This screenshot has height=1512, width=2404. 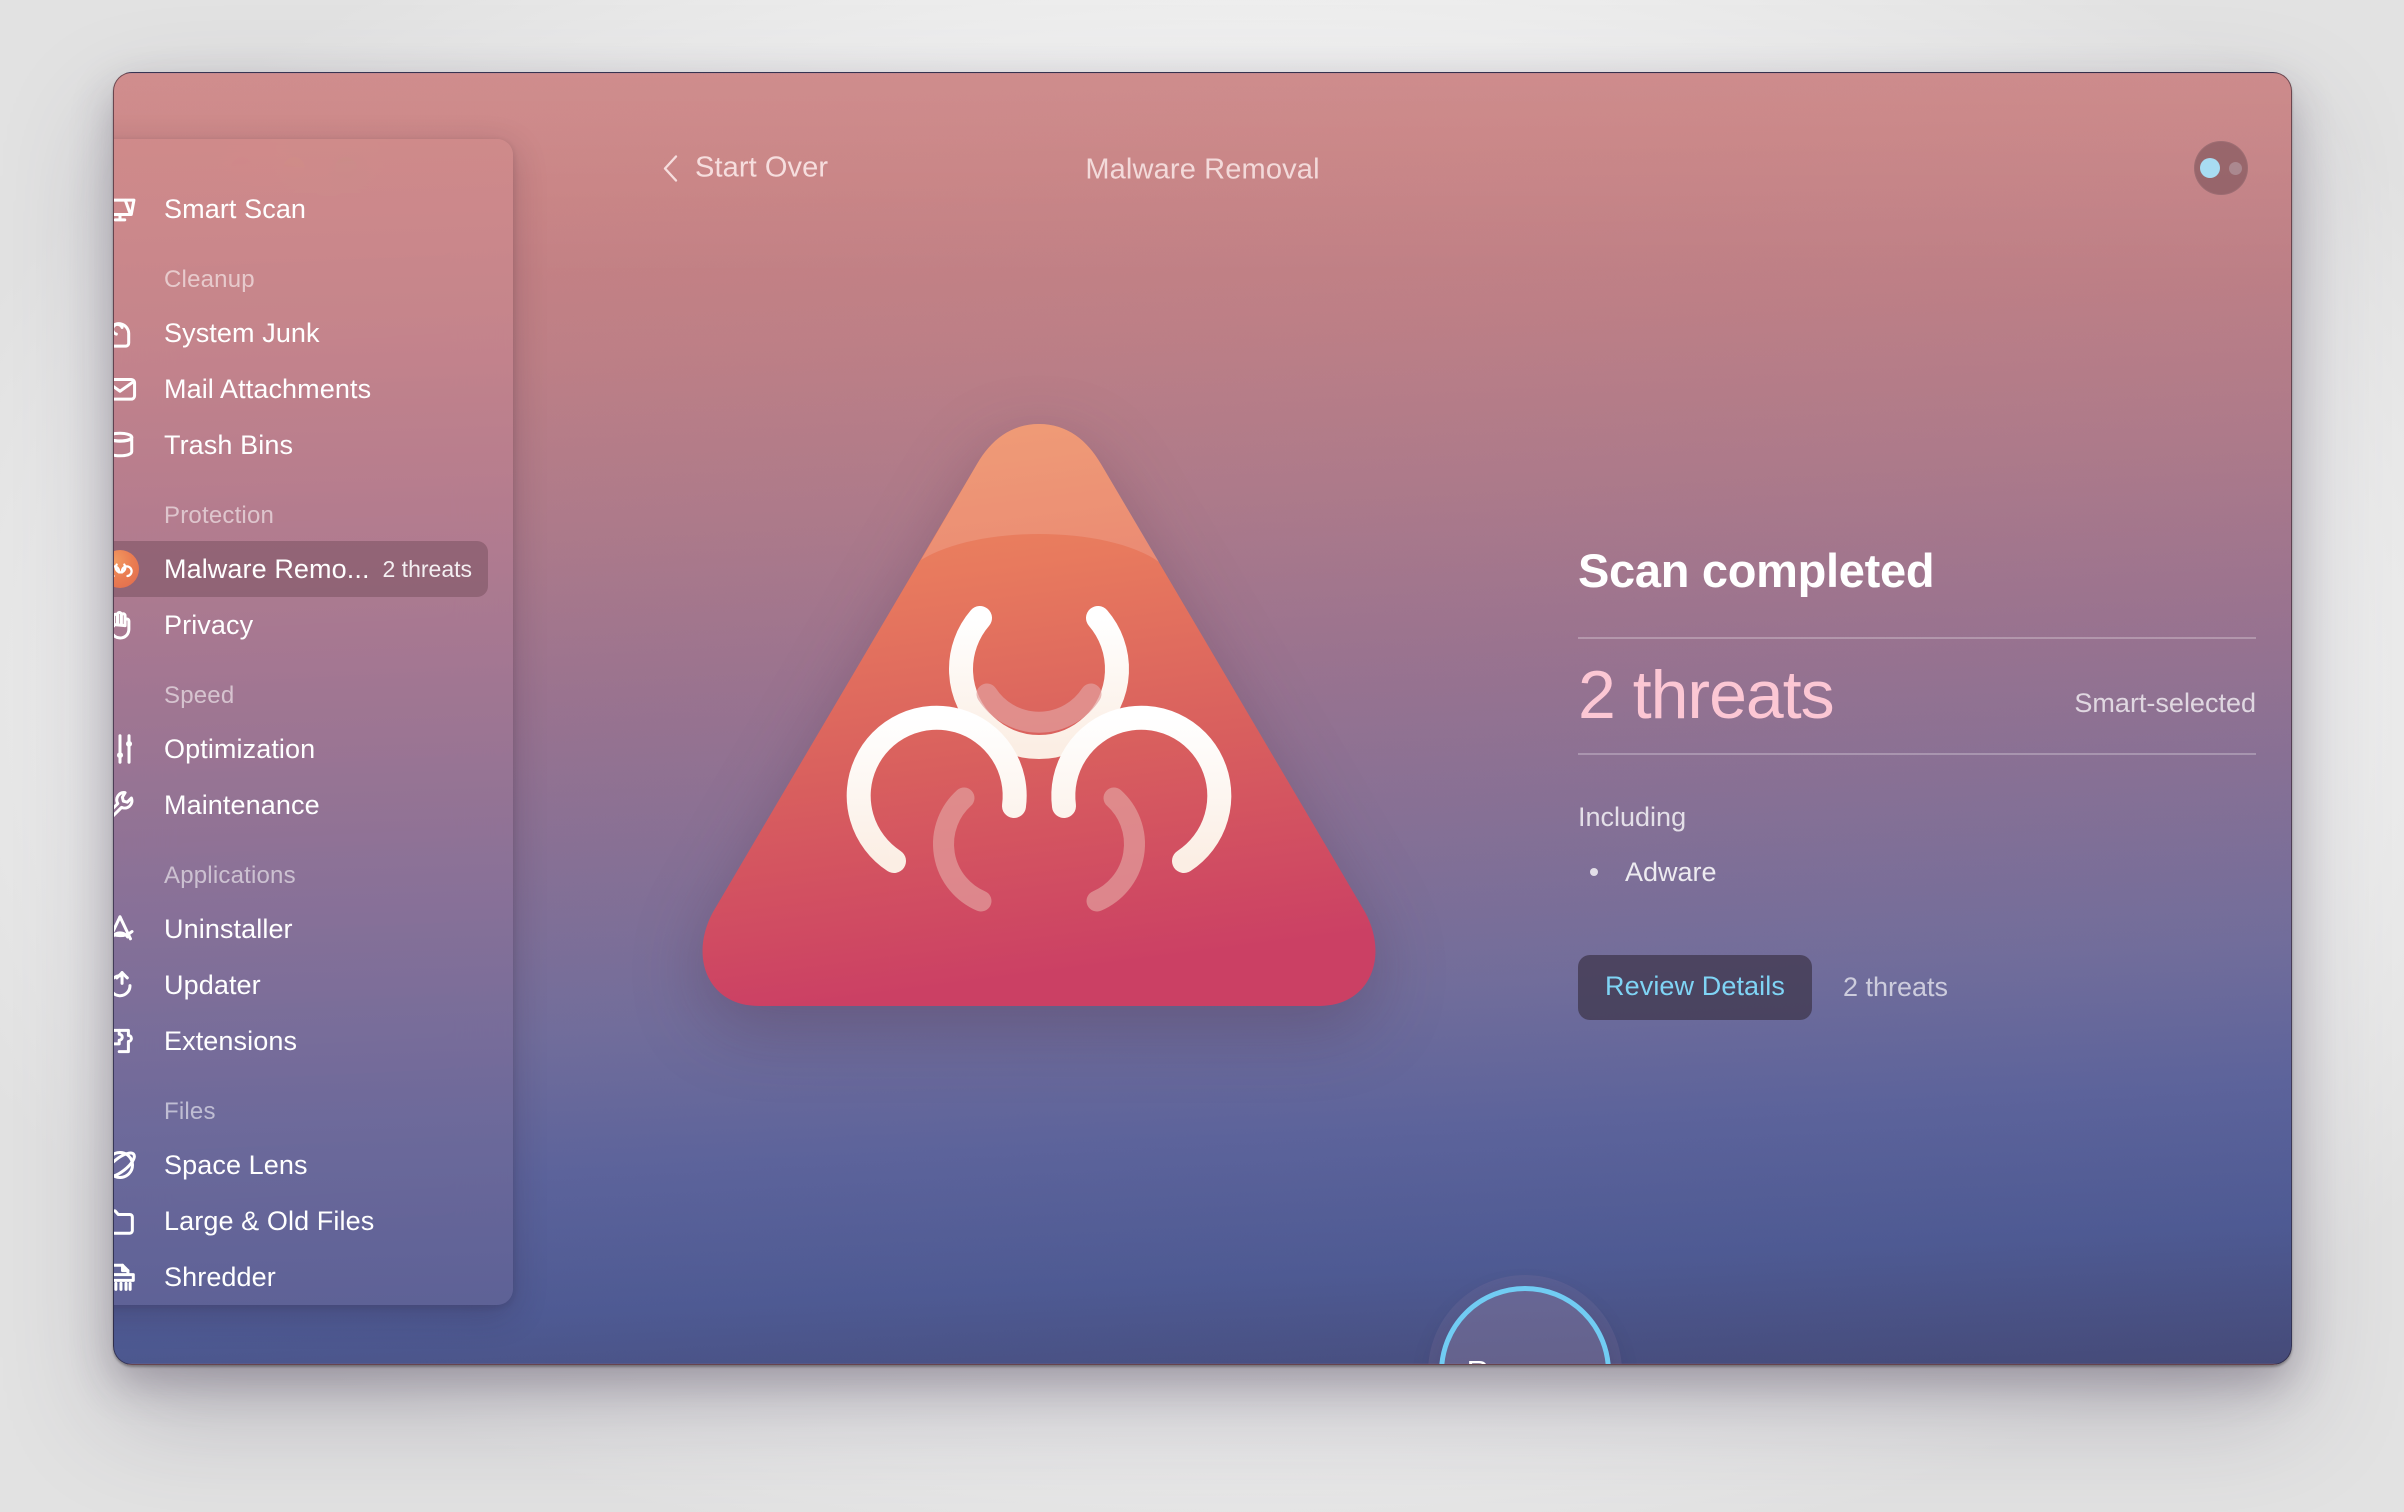 I want to click on biohazard-chip-icon, so click(x=126, y=569).